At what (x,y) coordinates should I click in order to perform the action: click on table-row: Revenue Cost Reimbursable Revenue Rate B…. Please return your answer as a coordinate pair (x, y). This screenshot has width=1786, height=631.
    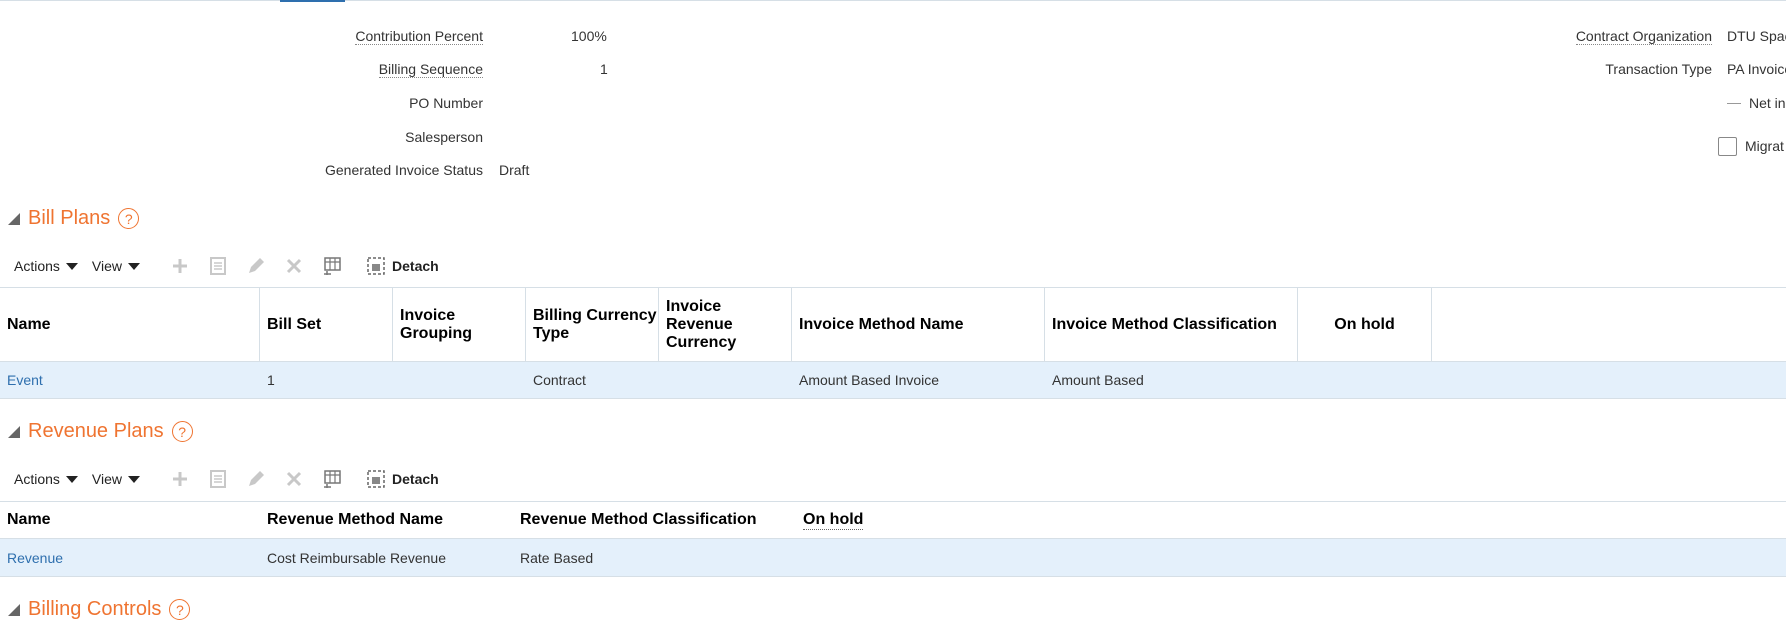
    Looking at the image, I should click on (893, 558).